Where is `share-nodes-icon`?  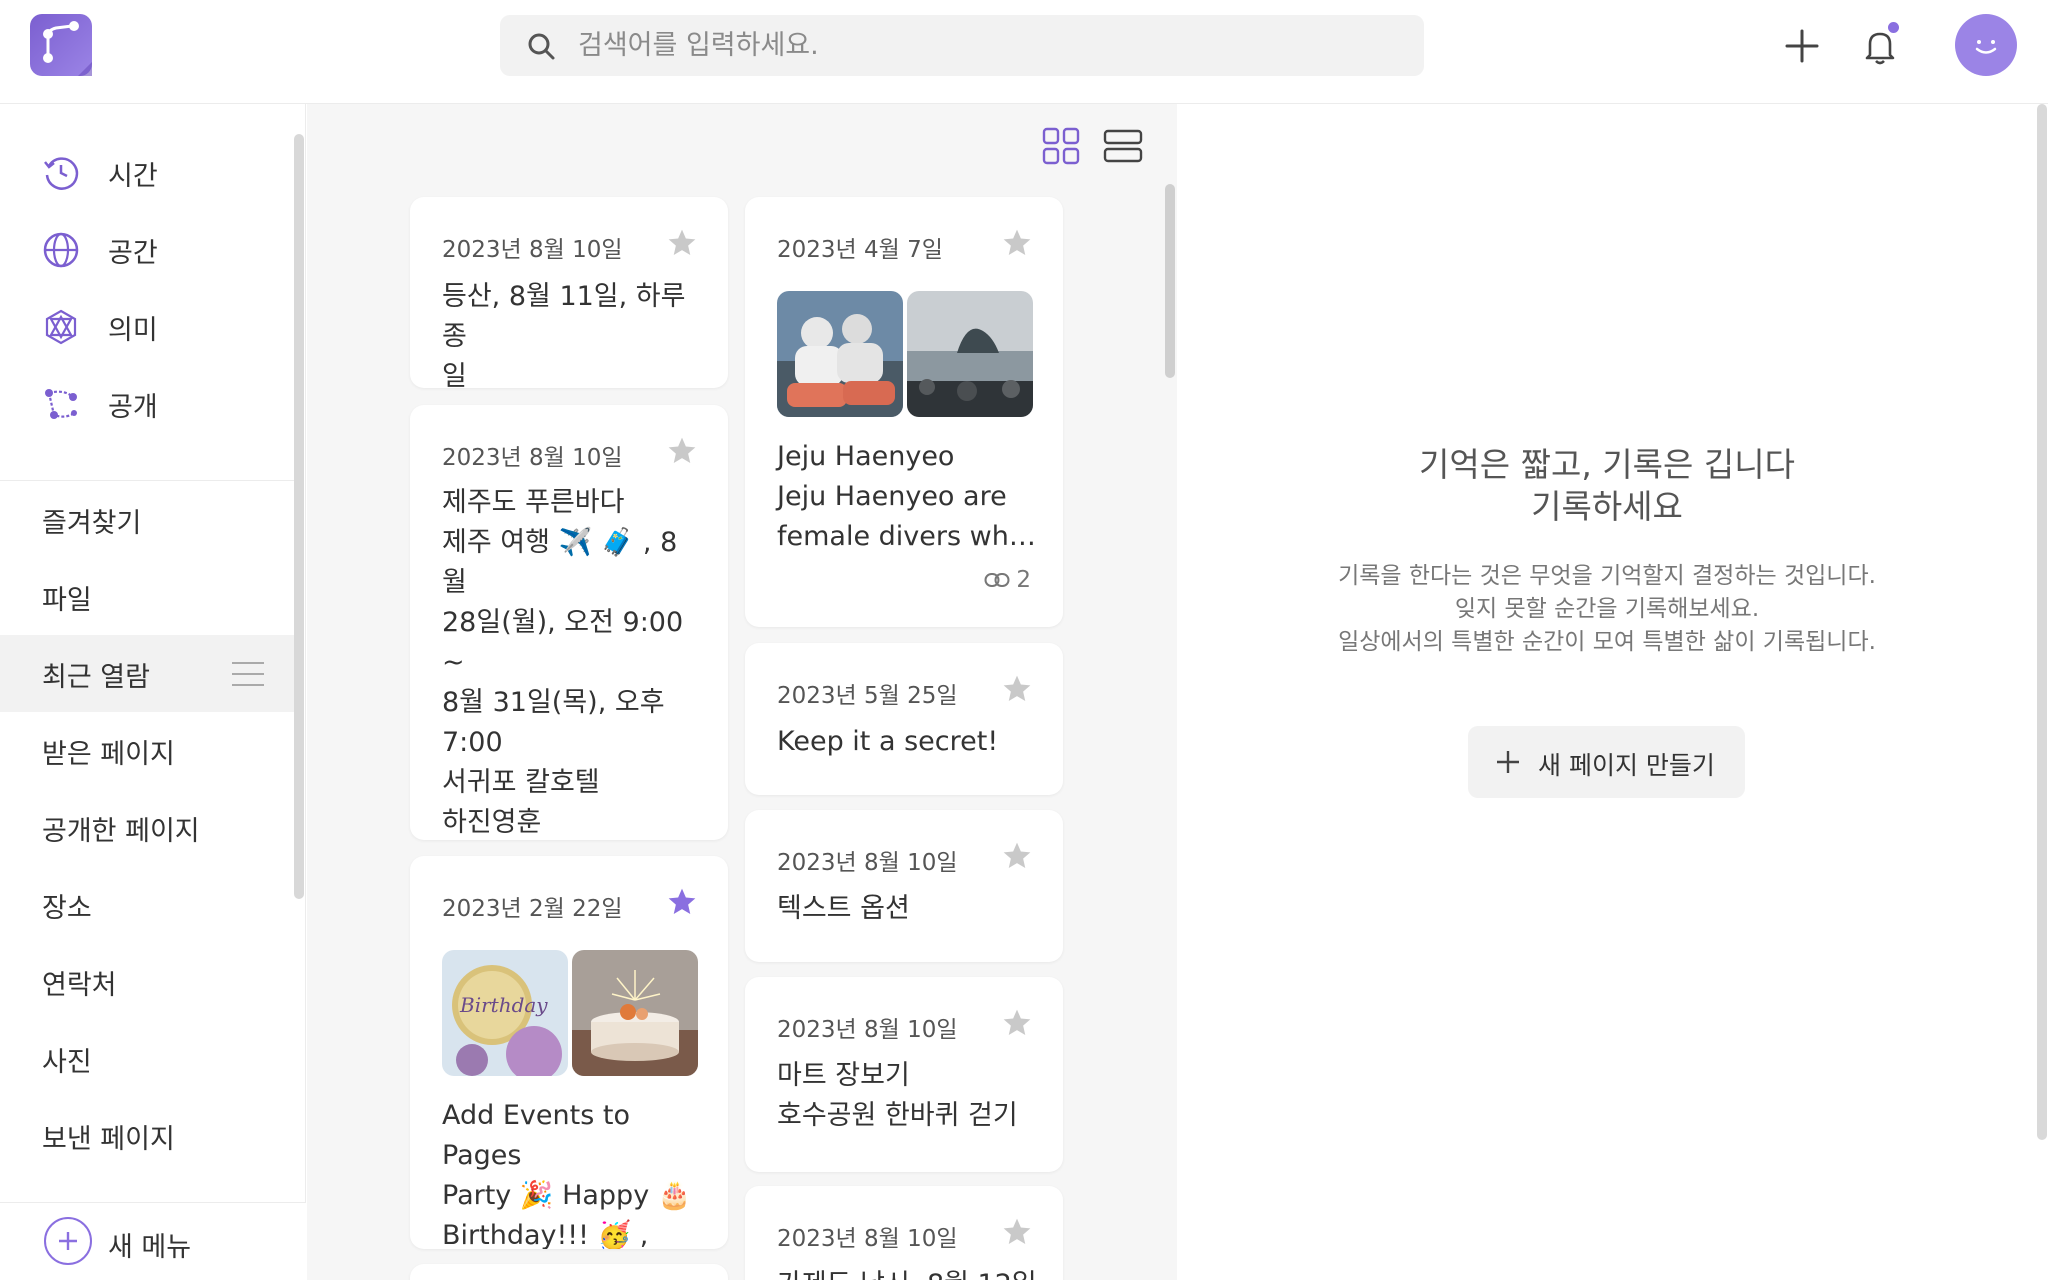
share-nodes-icon is located at coordinates (61, 404).